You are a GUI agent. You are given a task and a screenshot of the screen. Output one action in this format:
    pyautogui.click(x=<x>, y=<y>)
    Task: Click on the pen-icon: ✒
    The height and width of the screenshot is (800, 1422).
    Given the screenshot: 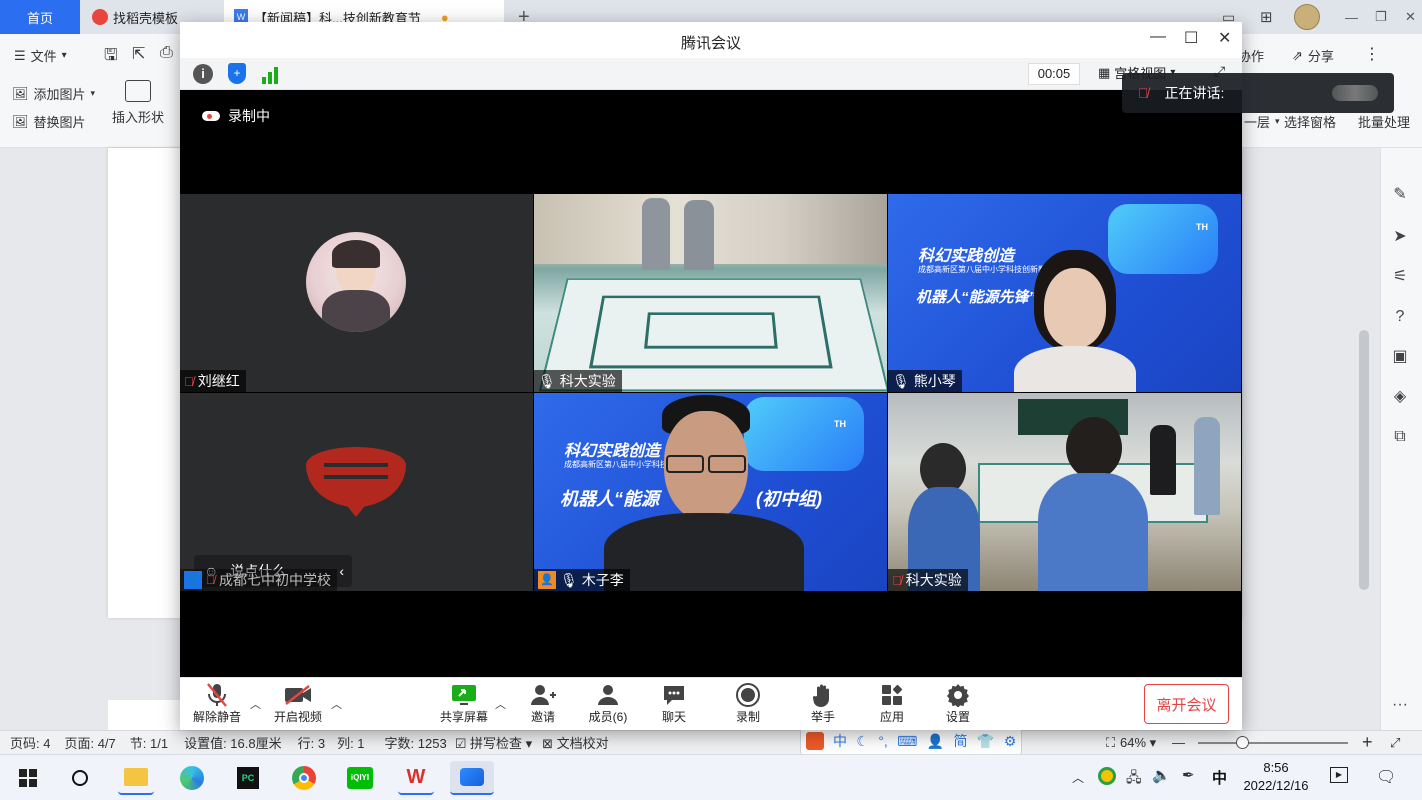 What is the action you would take?
    pyautogui.click(x=1188, y=775)
    